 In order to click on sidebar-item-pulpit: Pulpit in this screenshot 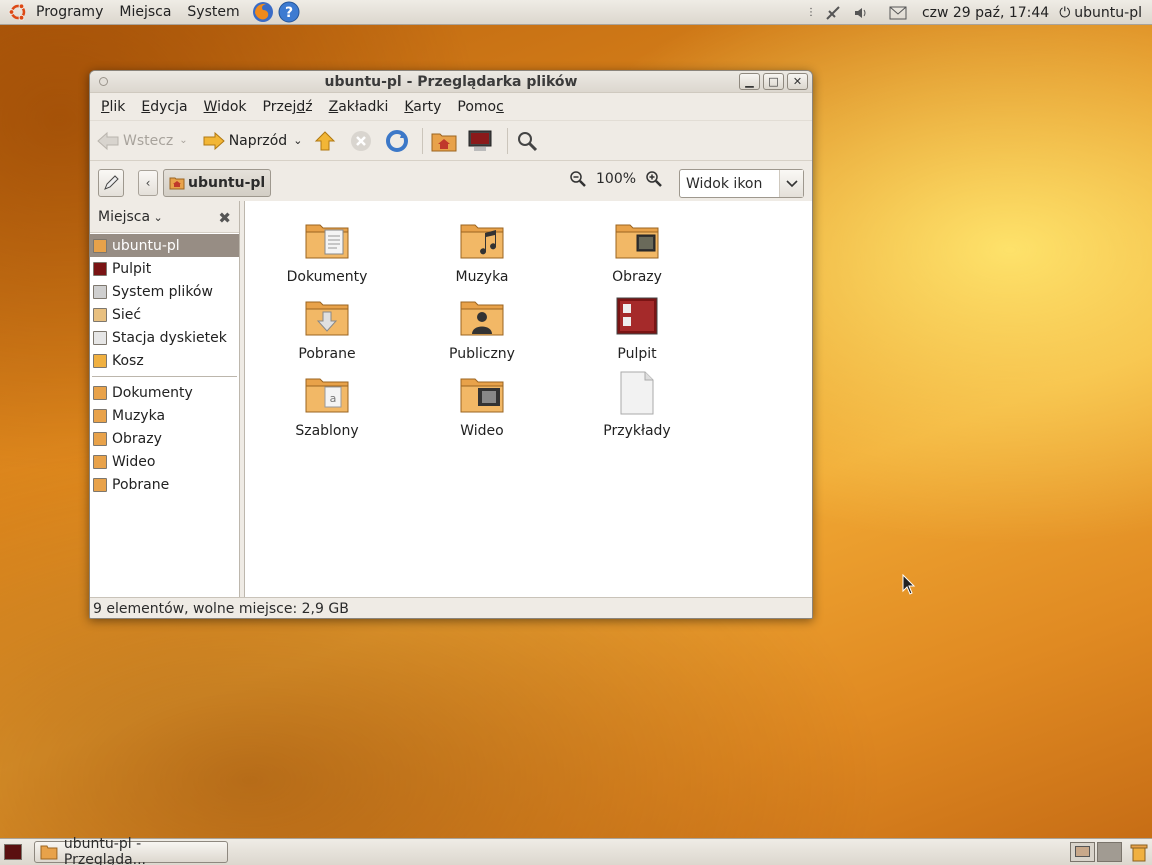, I will do `click(164, 268)`.